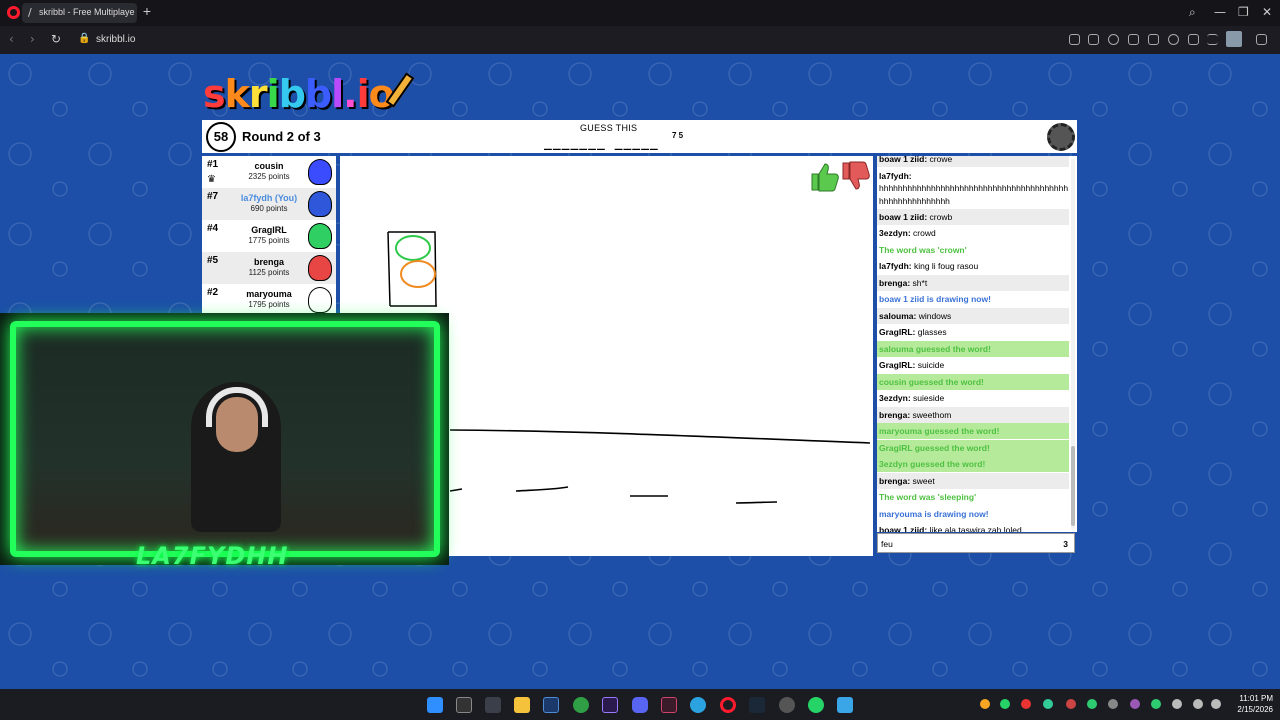  Describe the element at coordinates (840, 178) in the screenshot. I see `vote-buttons` at that location.